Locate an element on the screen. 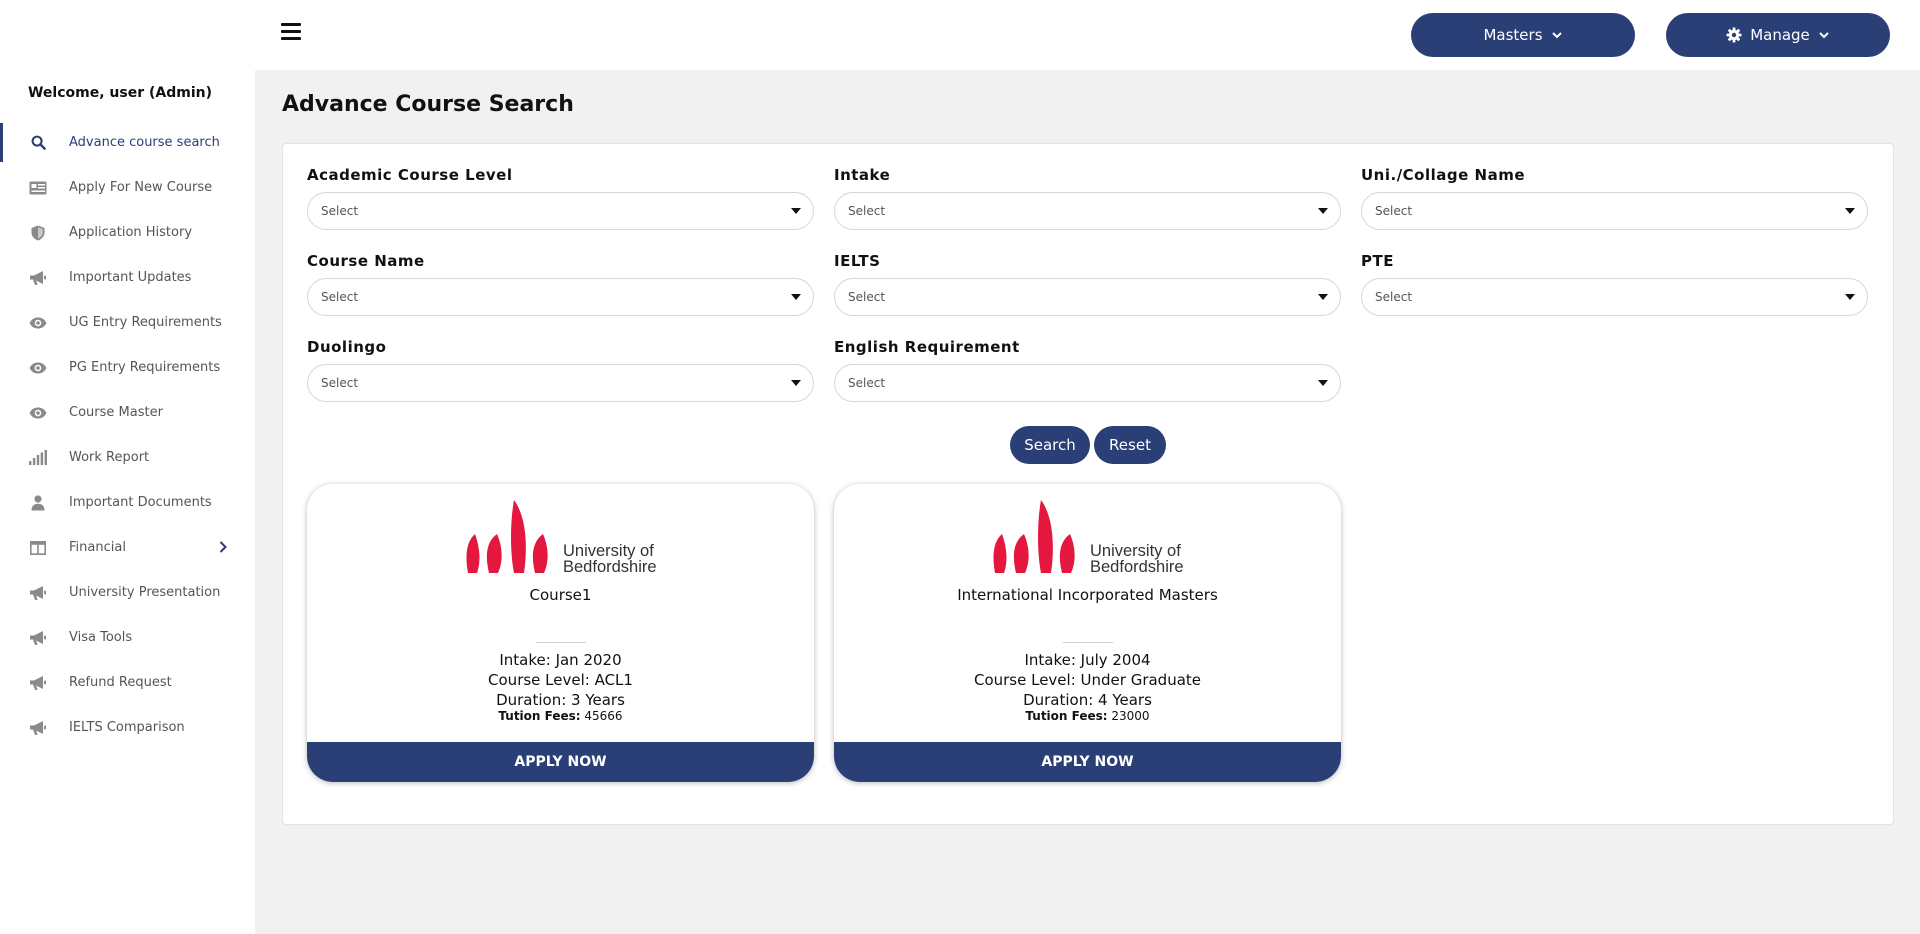 This screenshot has width=1920, height=934. reset-button: Reset is located at coordinates (1130, 445).